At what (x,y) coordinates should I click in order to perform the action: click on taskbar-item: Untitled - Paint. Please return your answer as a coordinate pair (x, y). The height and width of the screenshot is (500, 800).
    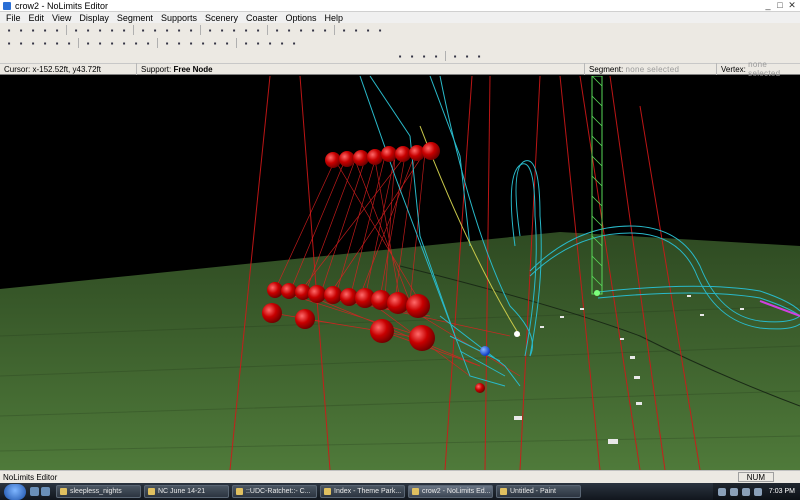
    Looking at the image, I should click on (538, 491).